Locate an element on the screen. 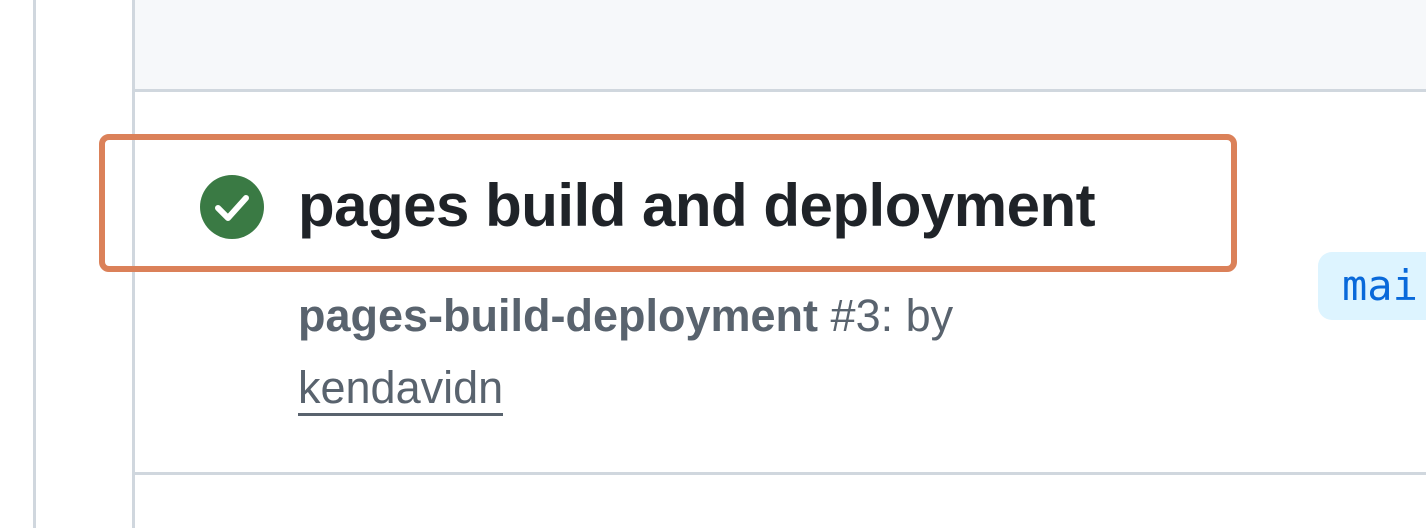 The height and width of the screenshot is (528, 1426). workflow-name: pages-build-deployment is located at coordinates (558, 315).